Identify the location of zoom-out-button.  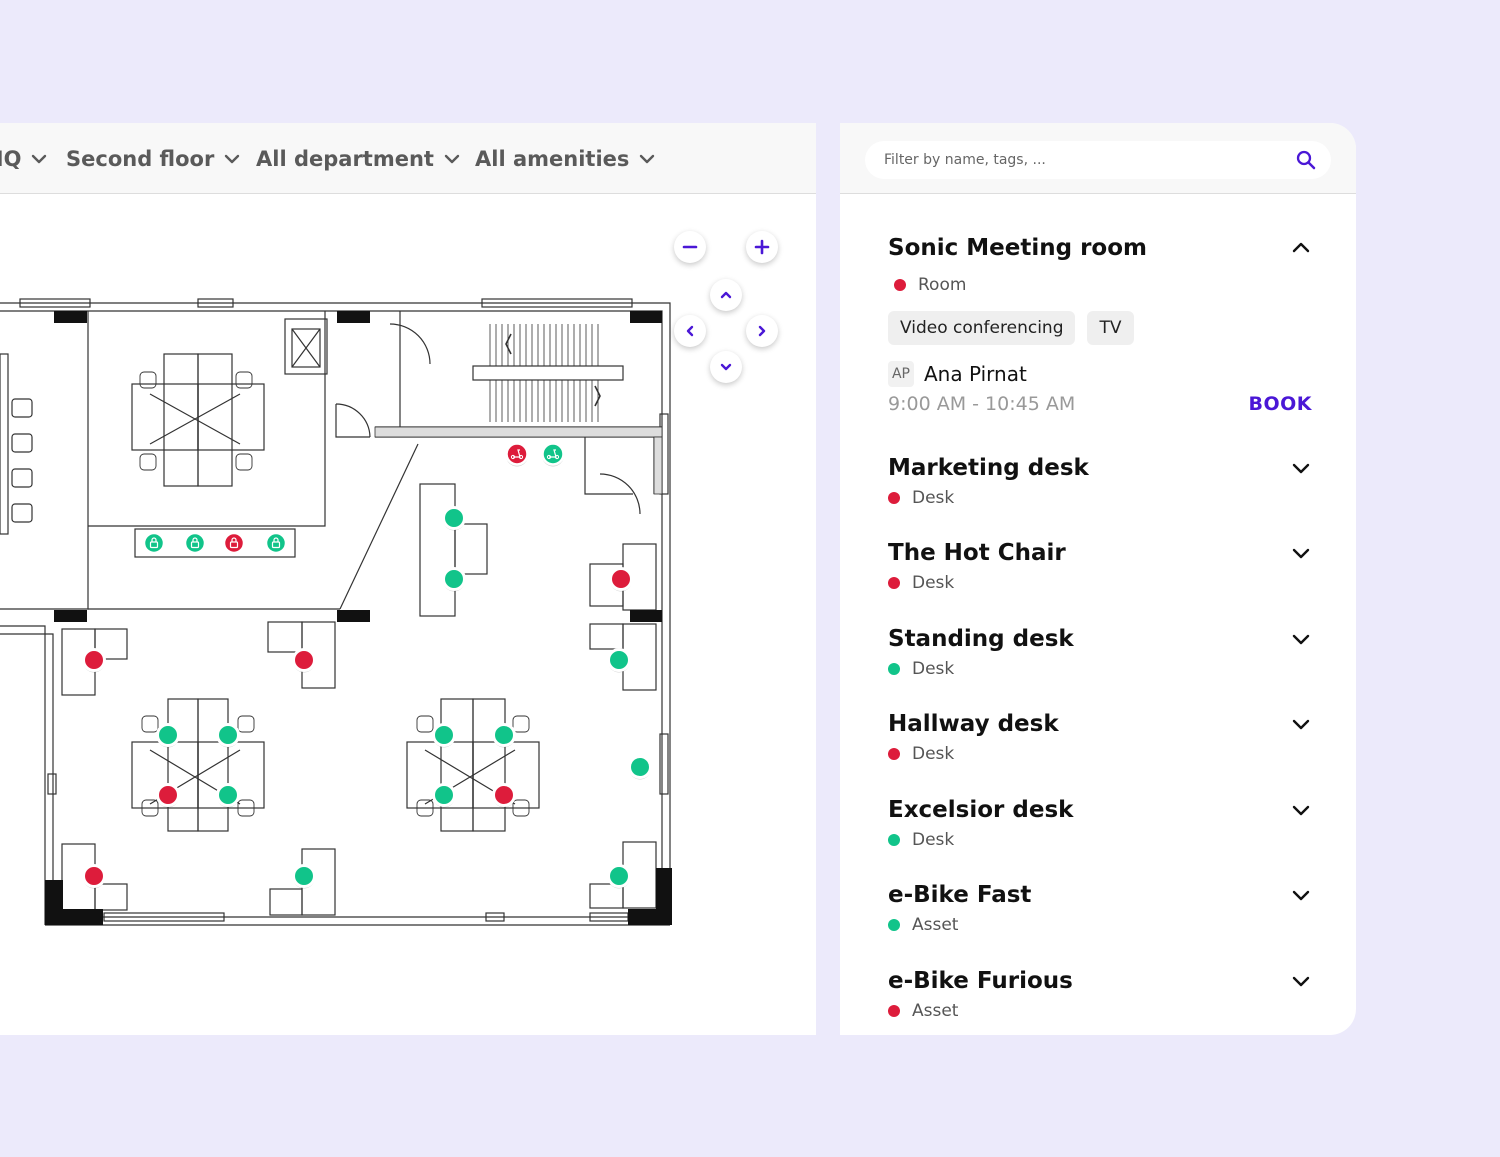
(690, 247).